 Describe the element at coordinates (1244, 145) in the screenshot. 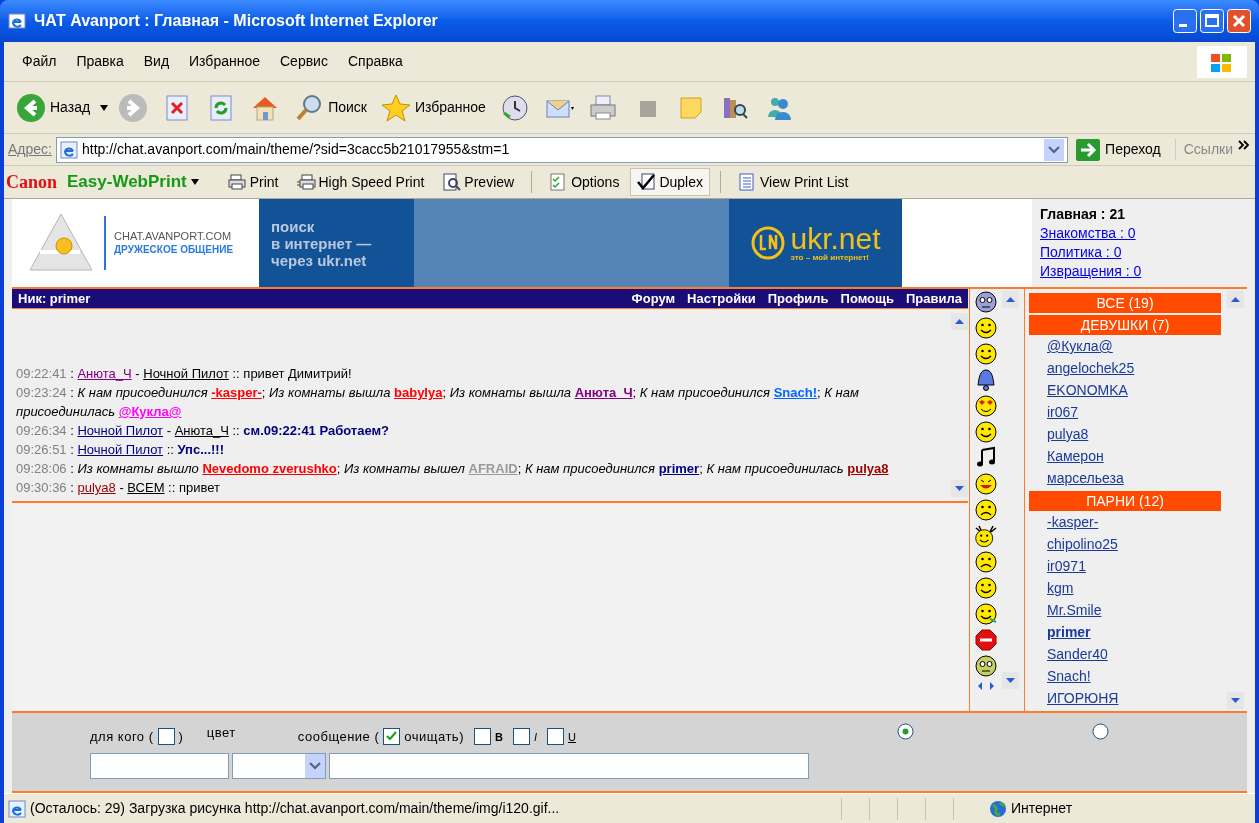

I see `chevron-icon` at that location.